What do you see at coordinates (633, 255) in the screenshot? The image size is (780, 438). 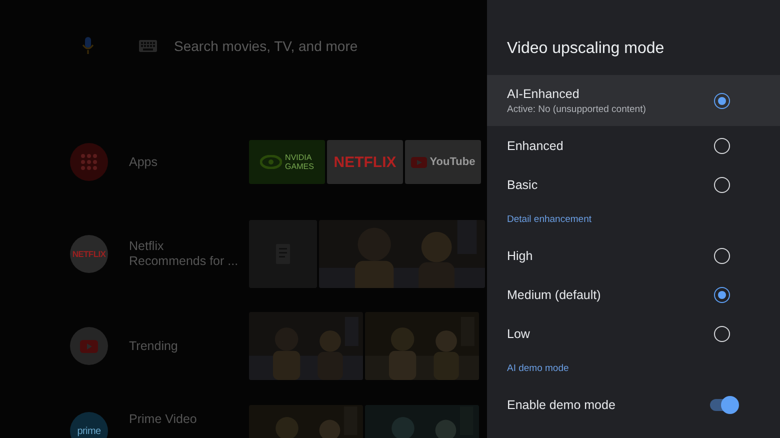 I see `option-row: High` at bounding box center [633, 255].